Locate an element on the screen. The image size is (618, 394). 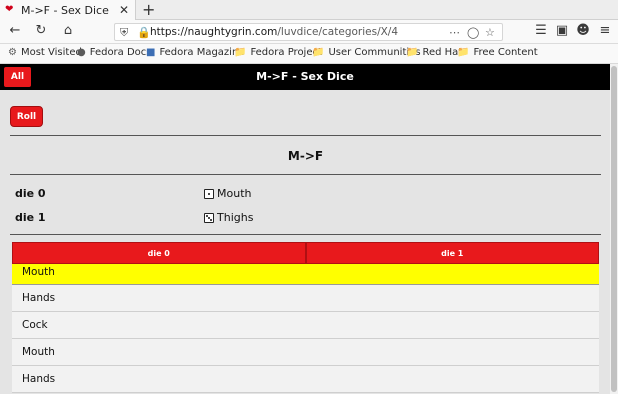
browser-tab: ❤ M->F - Sex Dice ✕ is located at coordinates (68, 10).